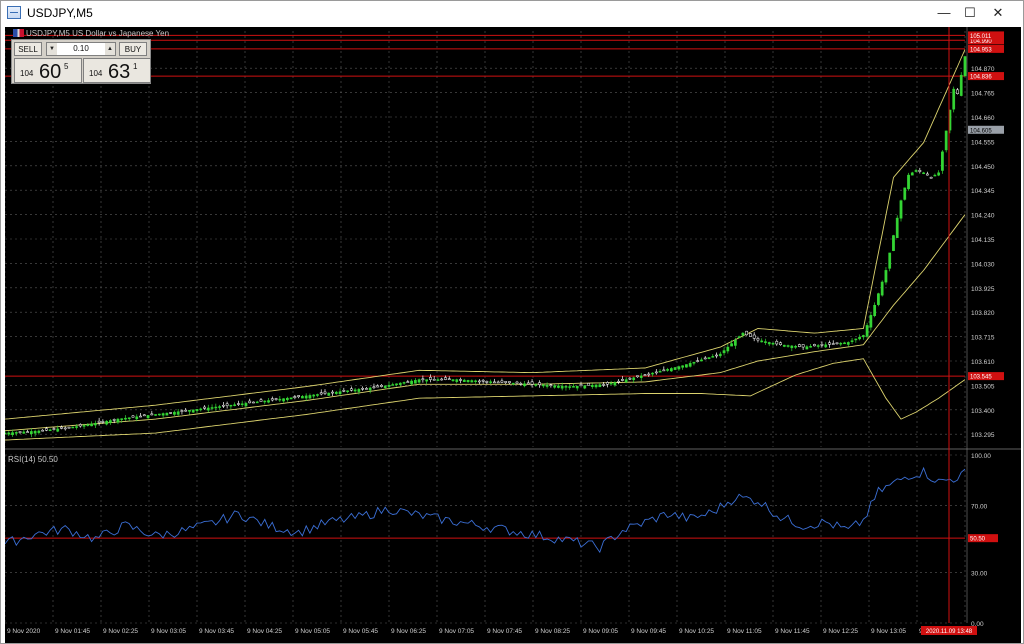 This screenshot has width=1024, height=644. What do you see at coordinates (360, 631) in the screenshot?
I see `time-axis-label: 9 Nov 05:45` at bounding box center [360, 631].